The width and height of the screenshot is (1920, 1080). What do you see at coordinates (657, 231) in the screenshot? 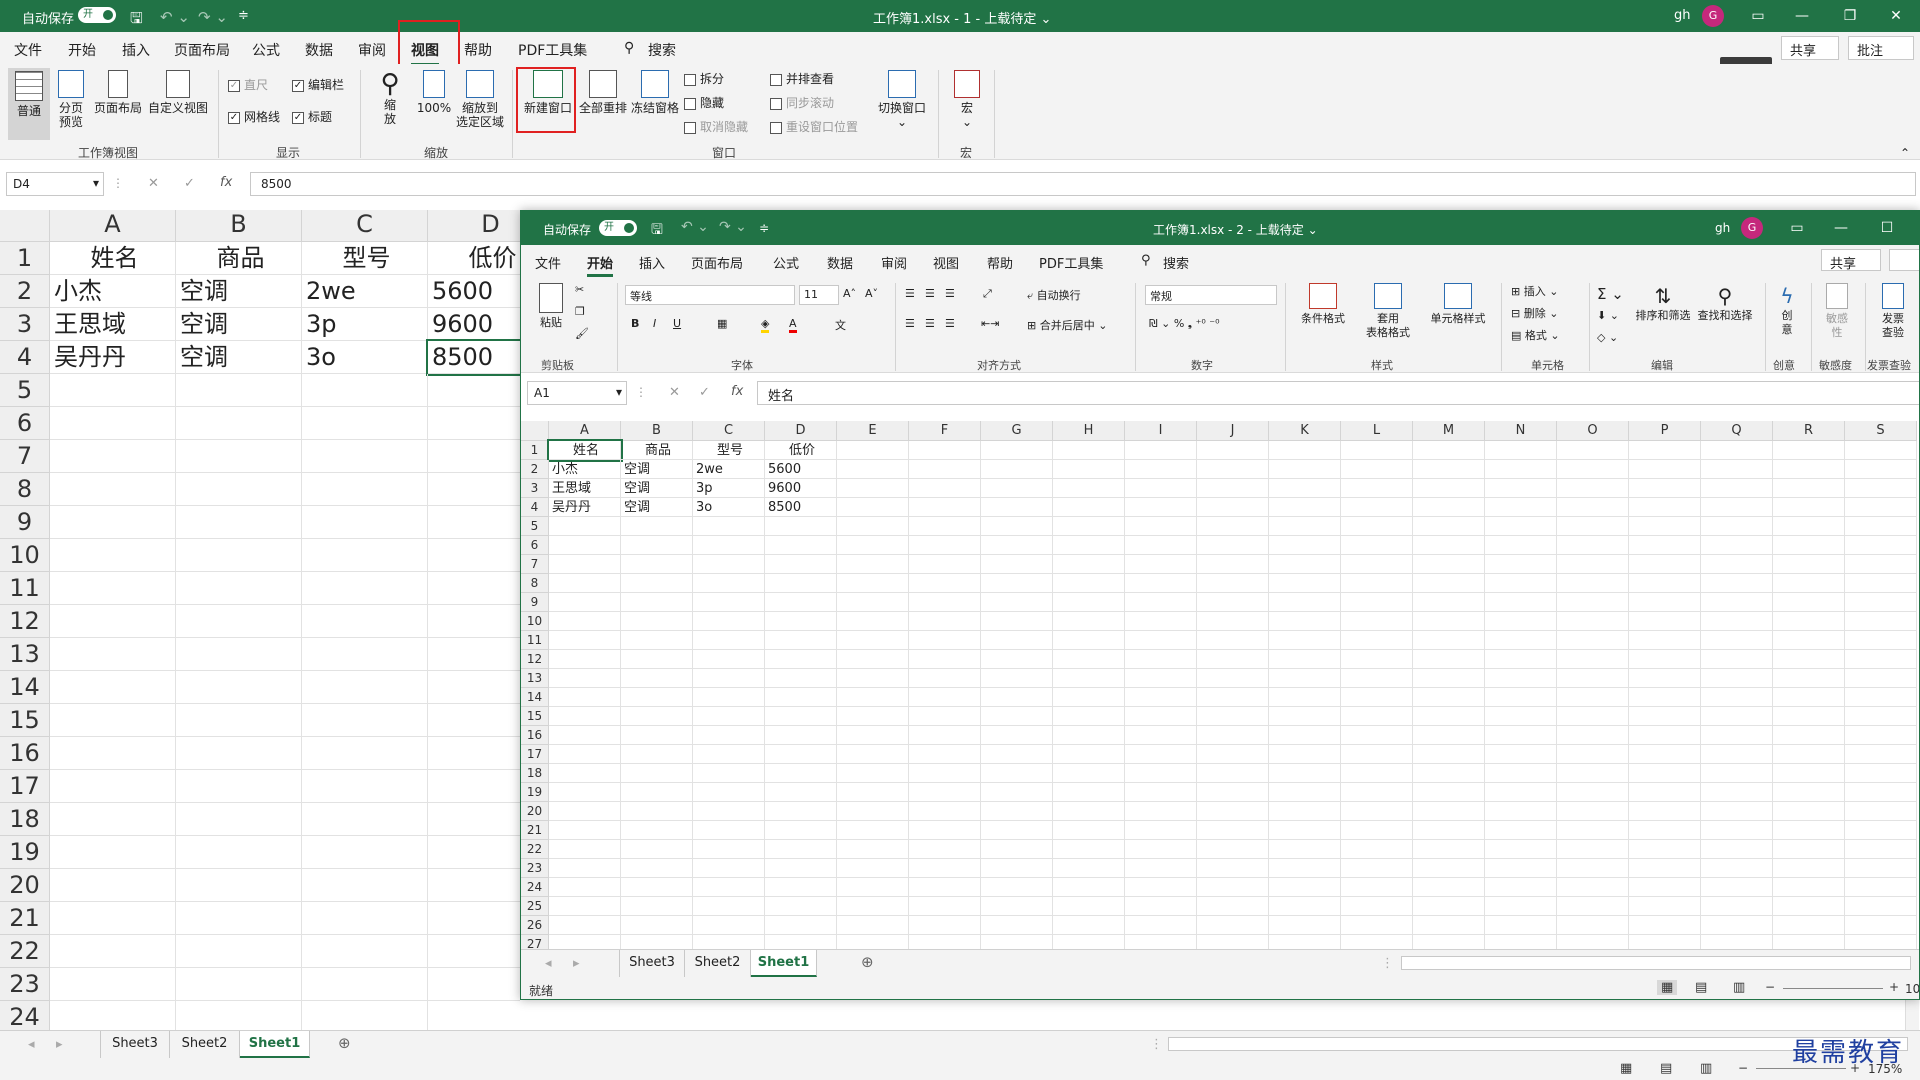
I see `win2-save-icon: 🖫` at bounding box center [657, 231].